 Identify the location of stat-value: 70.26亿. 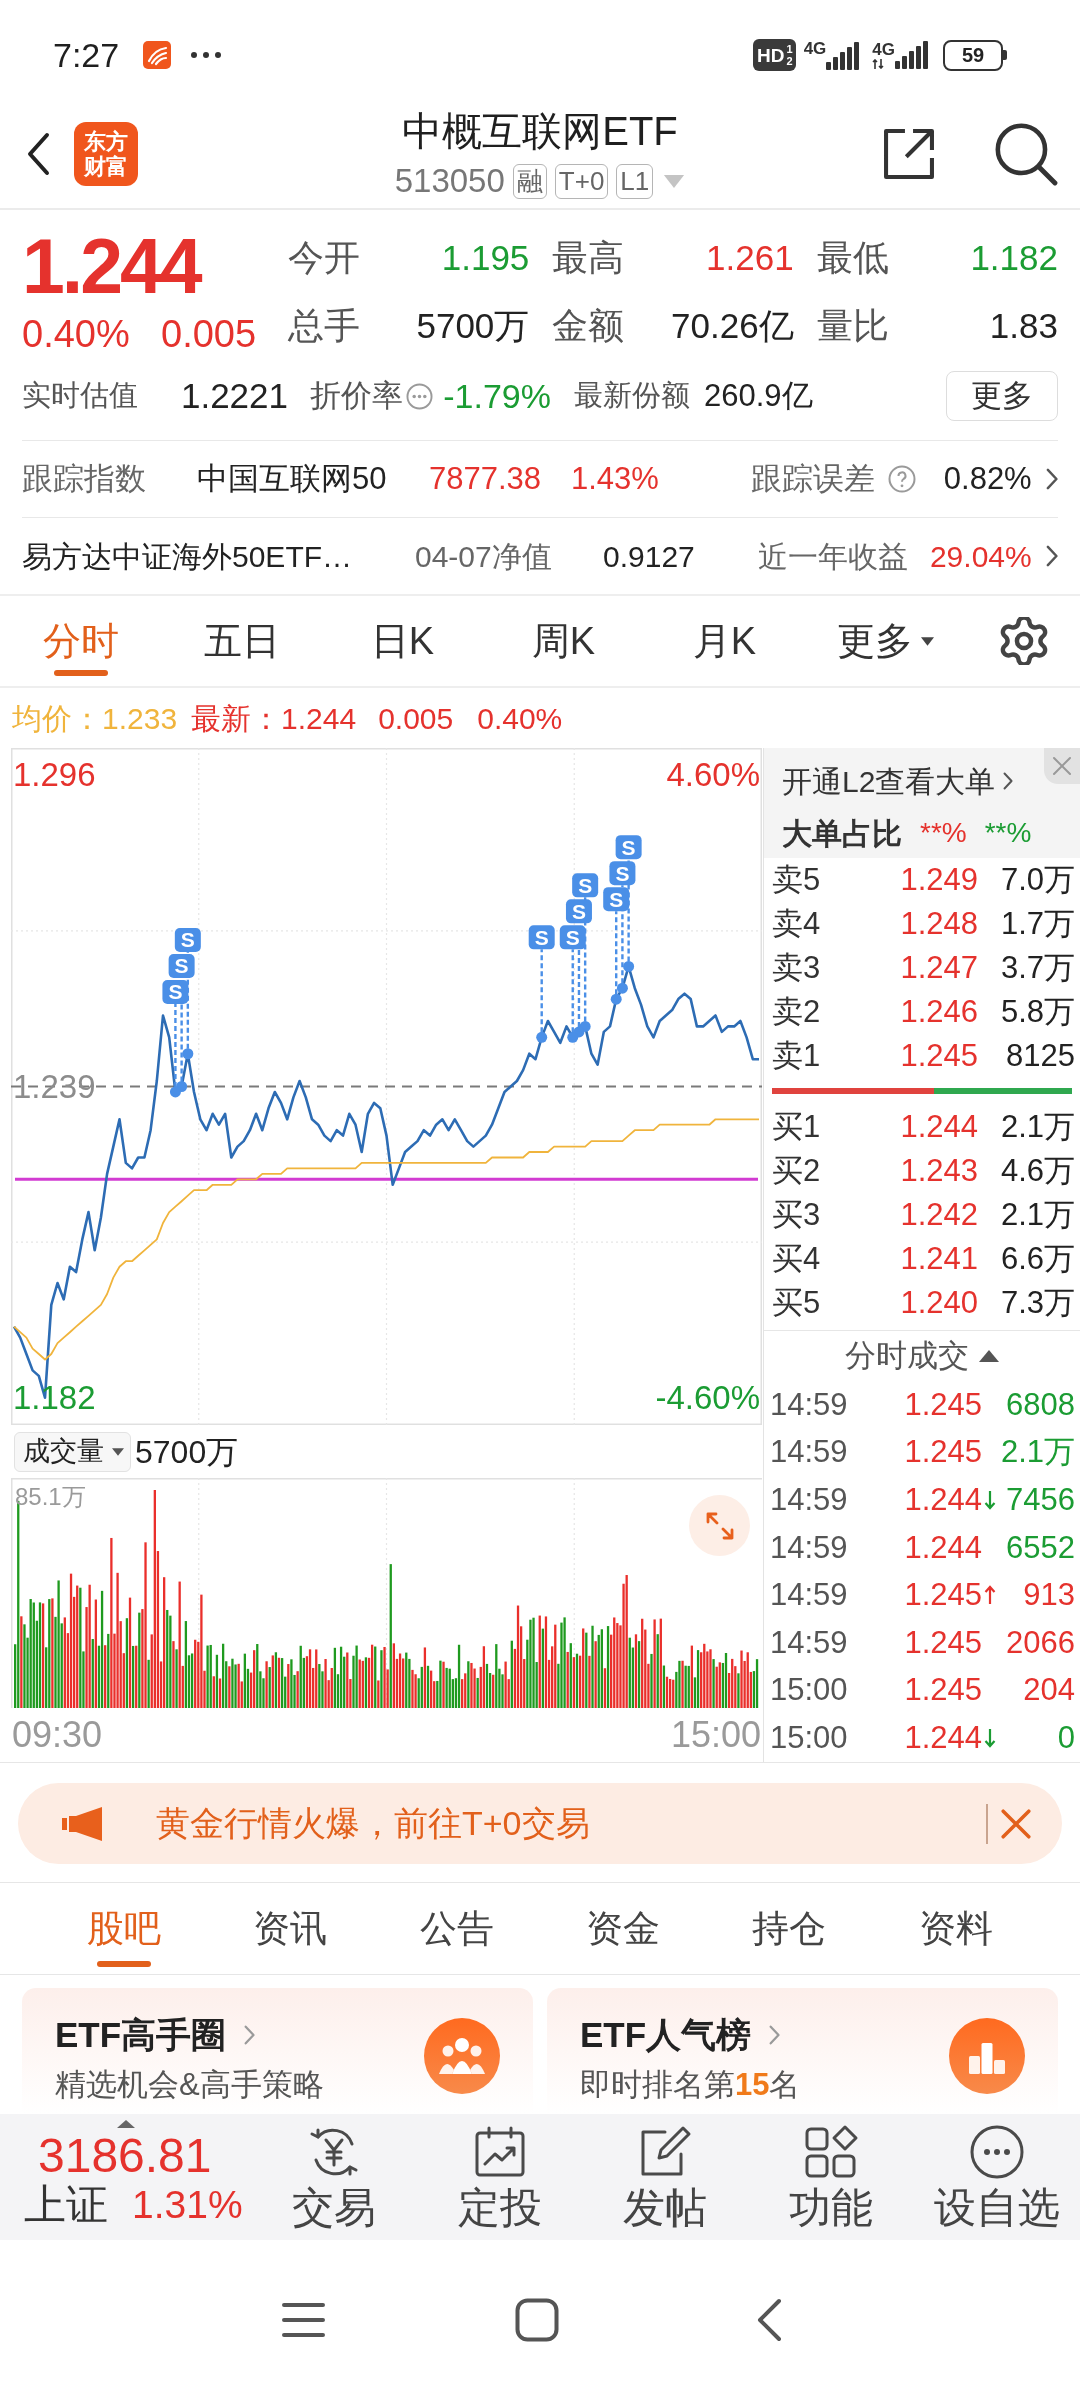
(732, 325).